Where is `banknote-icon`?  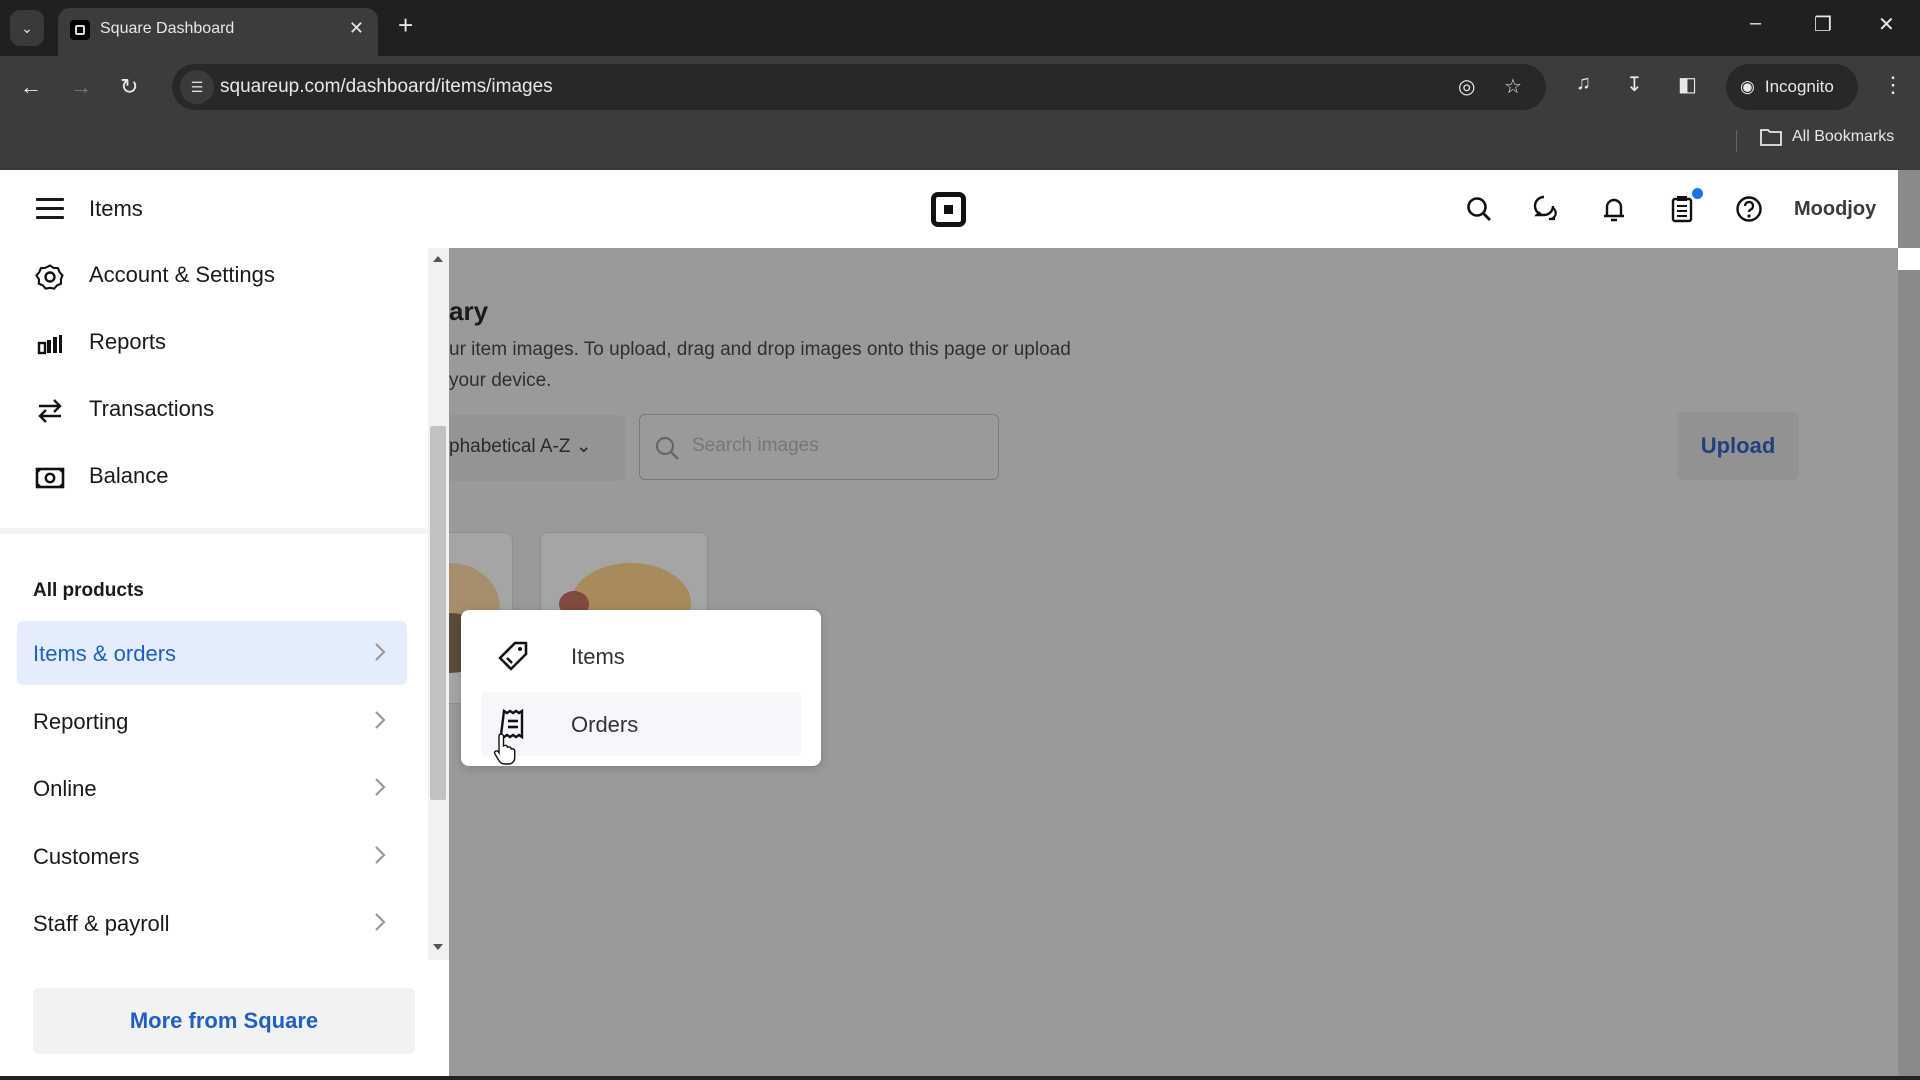
banknote-icon is located at coordinates (50, 478).